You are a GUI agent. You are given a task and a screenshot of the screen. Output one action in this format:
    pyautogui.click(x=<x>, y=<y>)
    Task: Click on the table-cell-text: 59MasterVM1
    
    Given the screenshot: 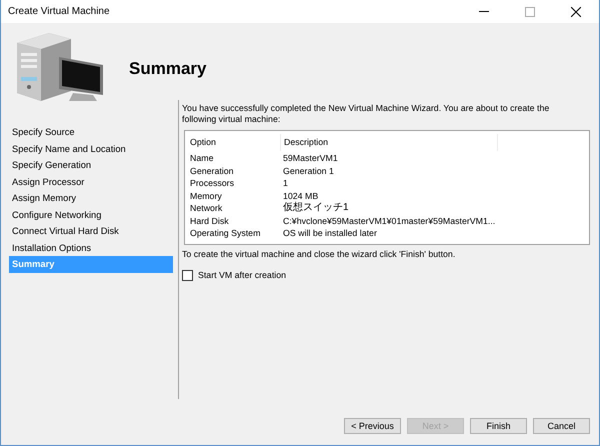 What is the action you would take?
    pyautogui.click(x=310, y=158)
    